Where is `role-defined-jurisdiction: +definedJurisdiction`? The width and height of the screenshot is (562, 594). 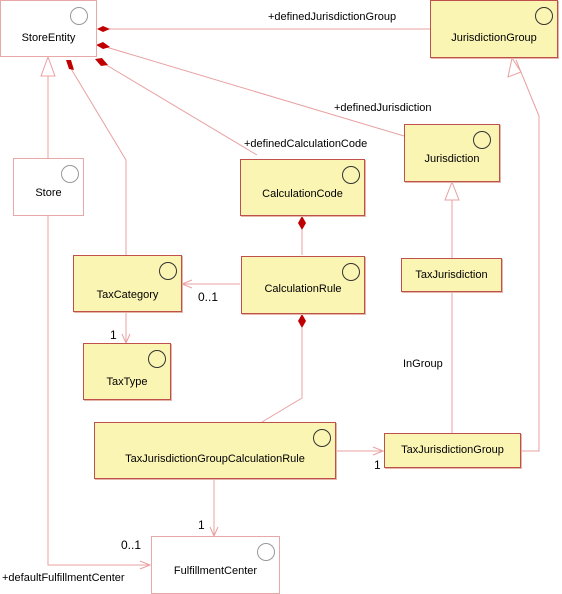 role-defined-jurisdiction: +definedJurisdiction is located at coordinates (383, 108).